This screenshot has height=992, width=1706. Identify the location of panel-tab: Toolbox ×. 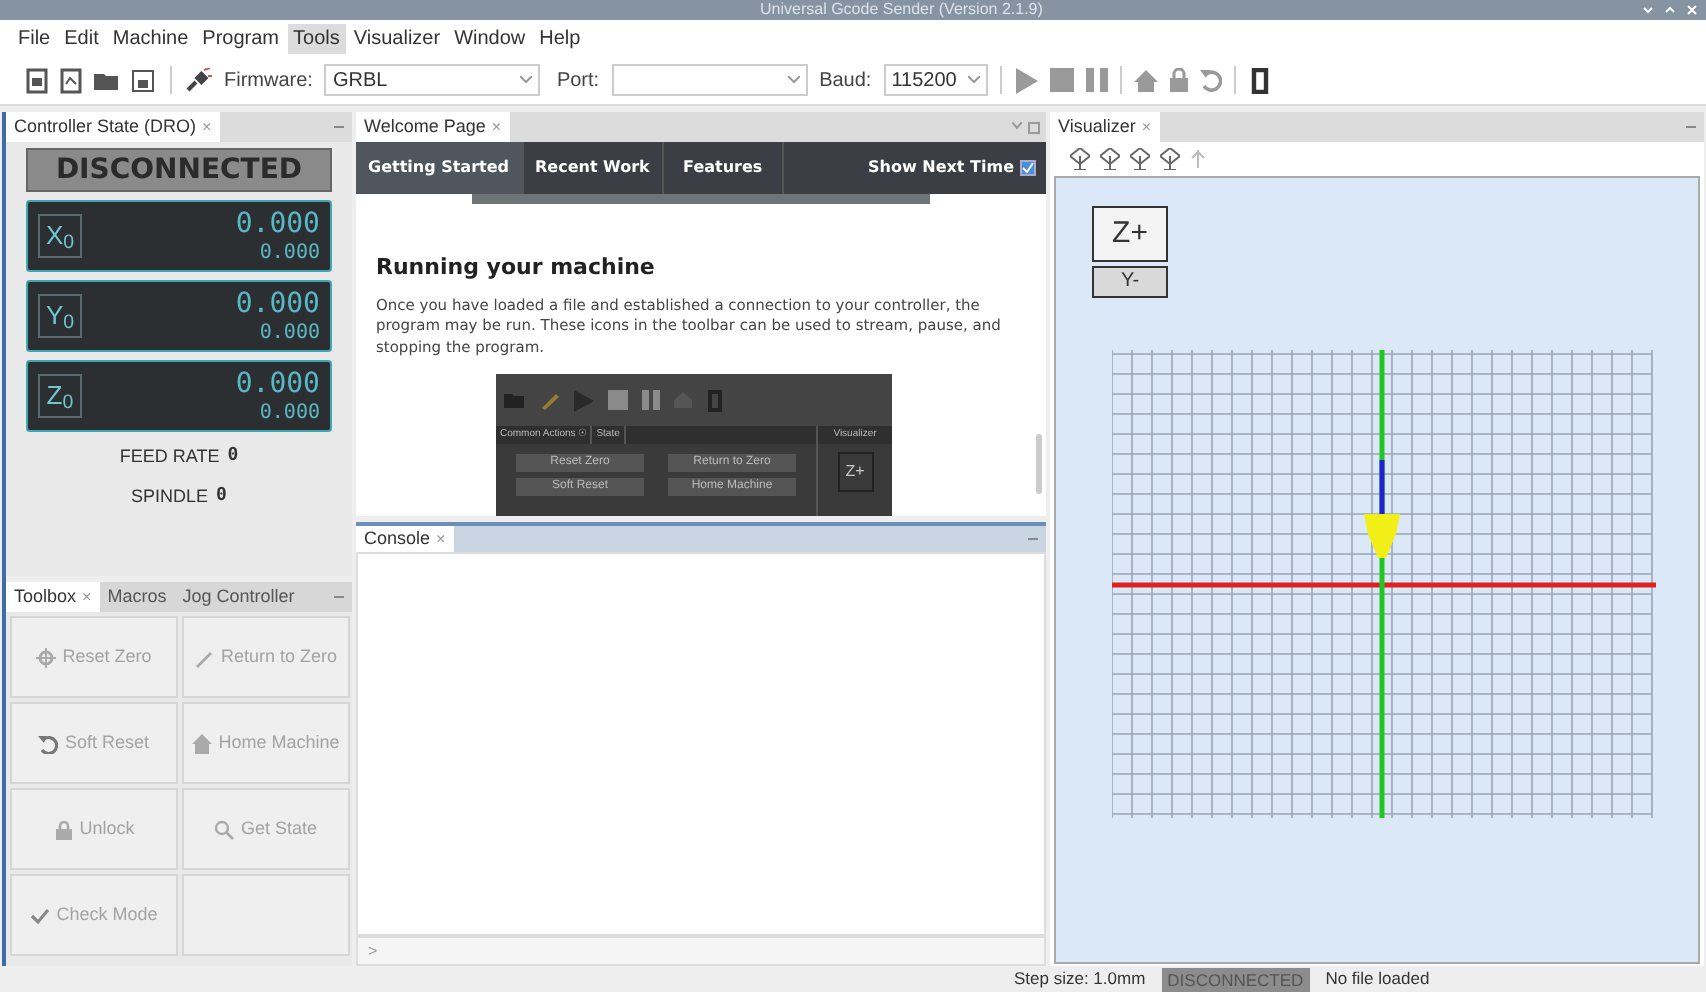
(53, 597).